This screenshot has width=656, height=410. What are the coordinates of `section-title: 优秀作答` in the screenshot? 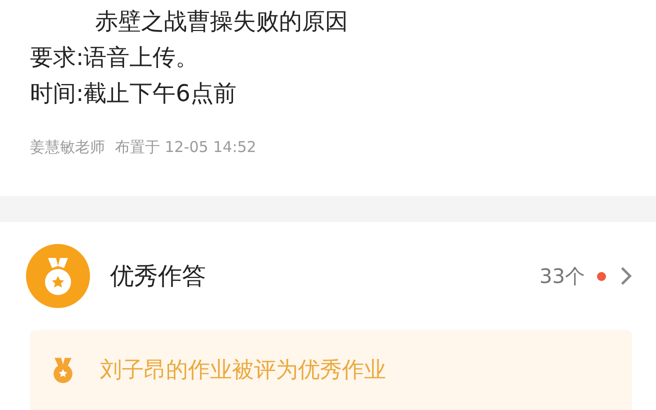 It's located at (158, 276).